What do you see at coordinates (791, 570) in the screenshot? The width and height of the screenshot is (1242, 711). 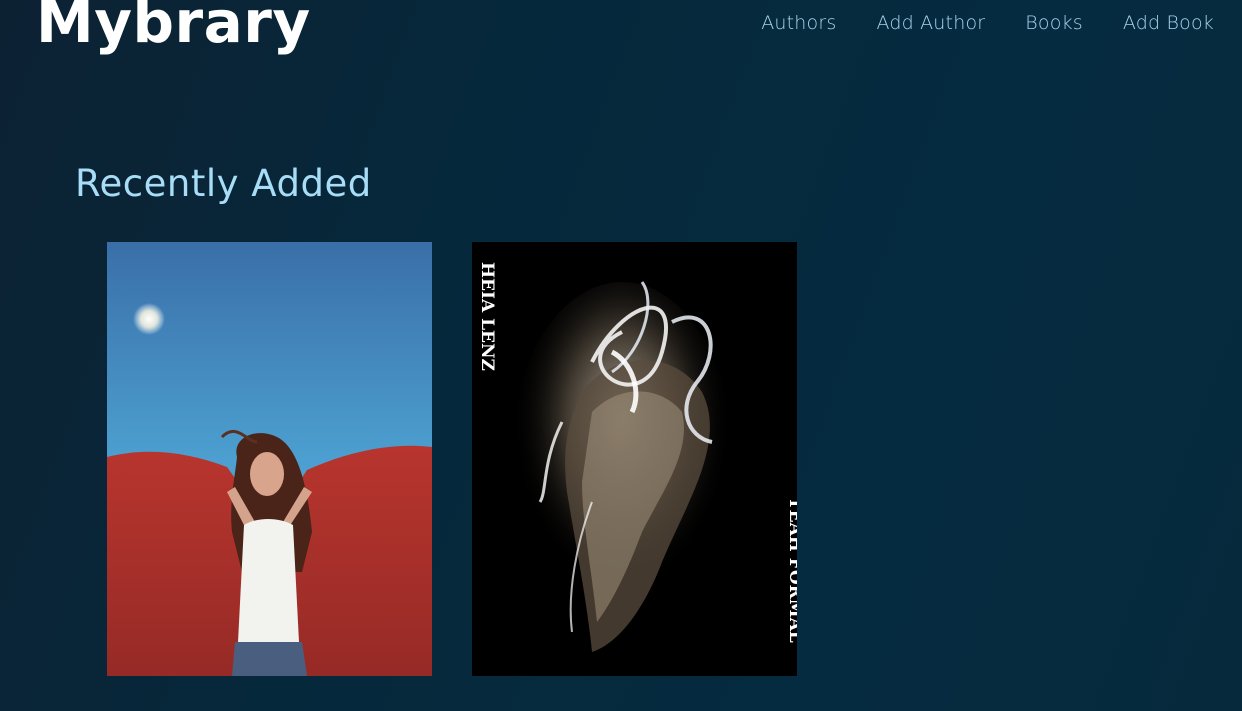 I see `cover-2-spine-text-bottom: TEAH FORMAL` at bounding box center [791, 570].